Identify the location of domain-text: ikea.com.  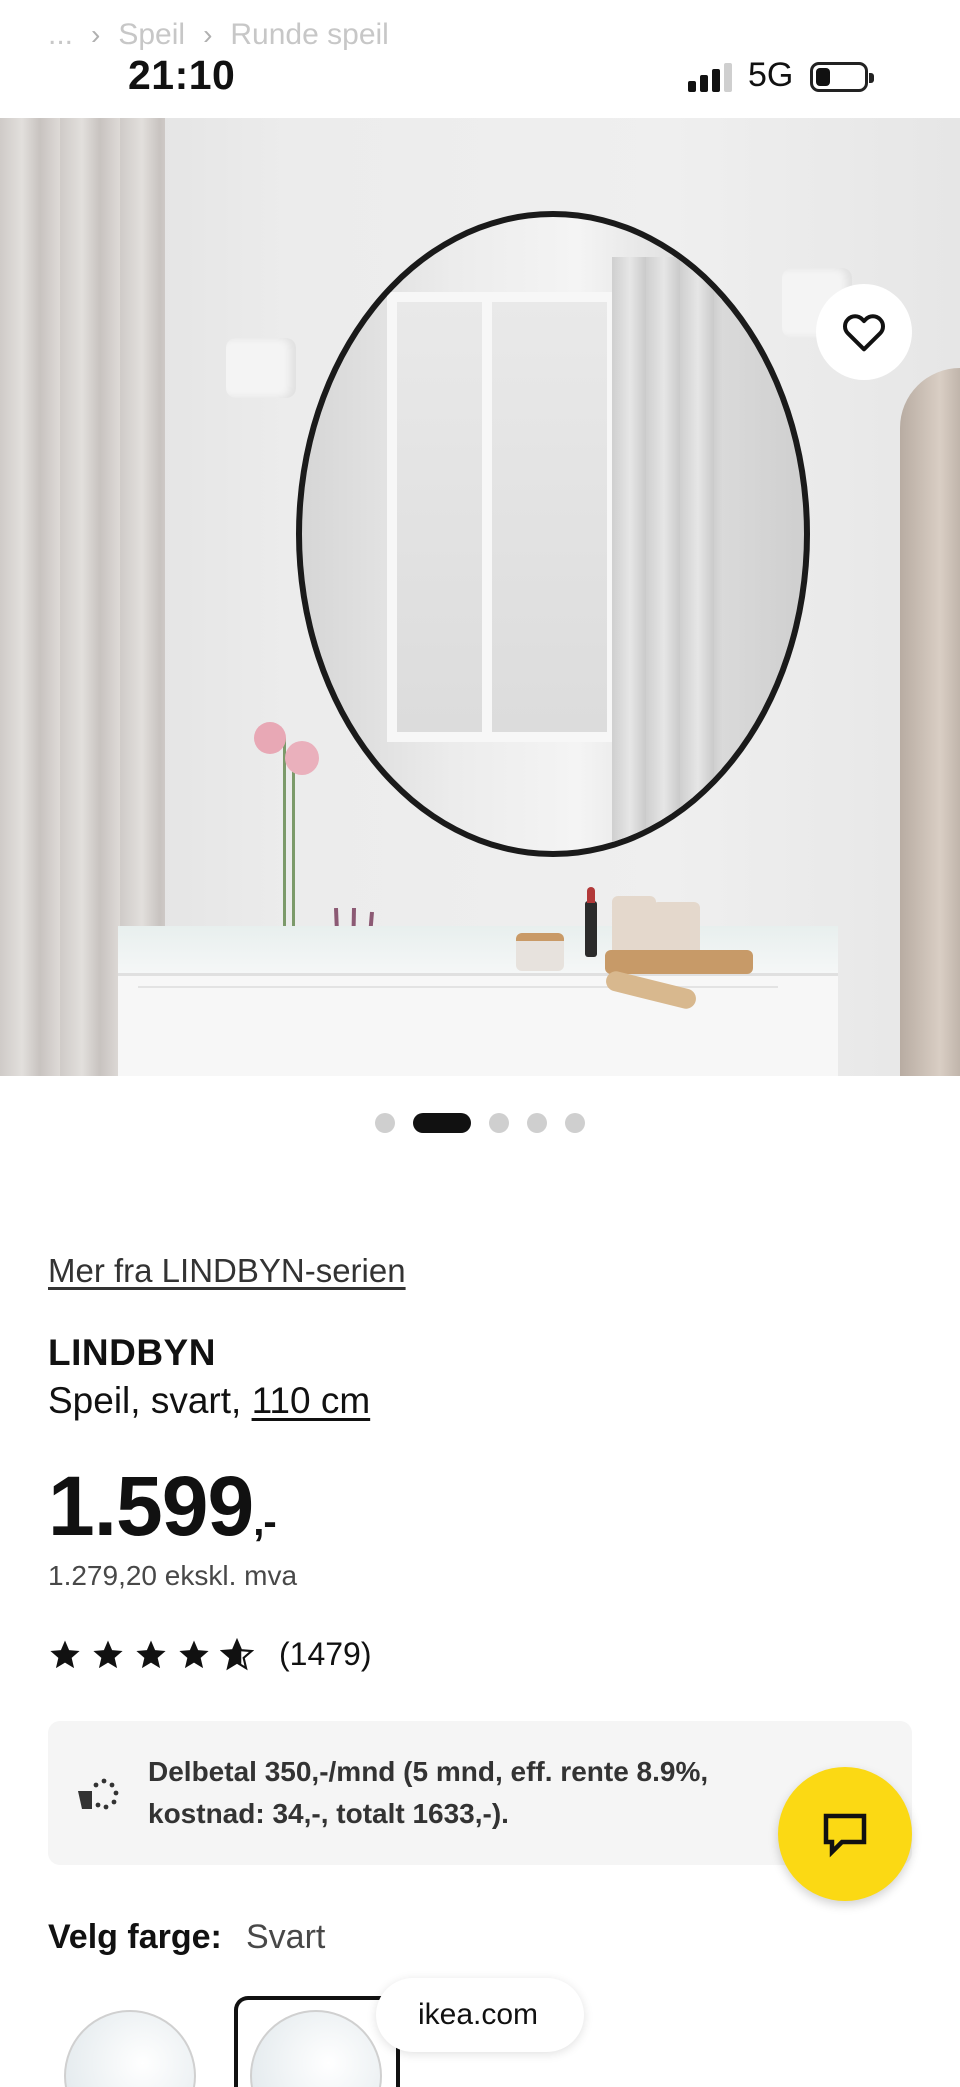
(478, 2014).